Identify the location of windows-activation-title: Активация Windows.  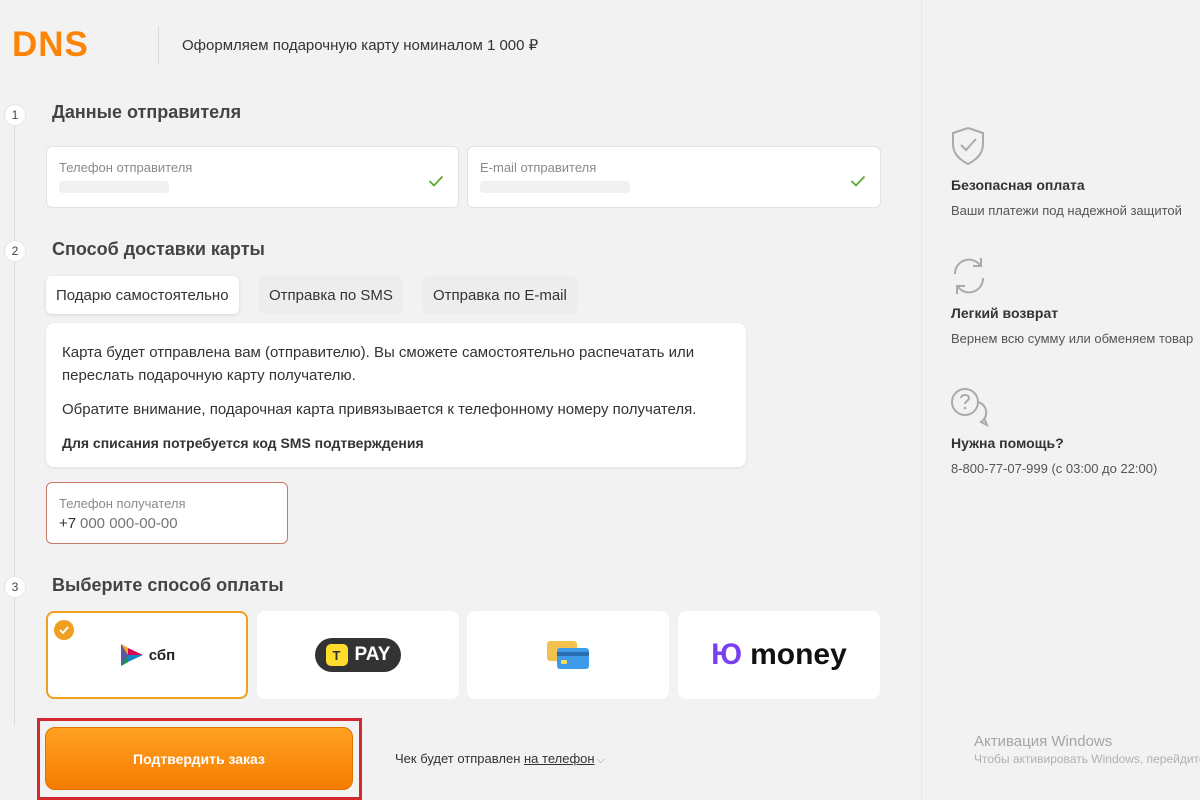
(1043, 741).